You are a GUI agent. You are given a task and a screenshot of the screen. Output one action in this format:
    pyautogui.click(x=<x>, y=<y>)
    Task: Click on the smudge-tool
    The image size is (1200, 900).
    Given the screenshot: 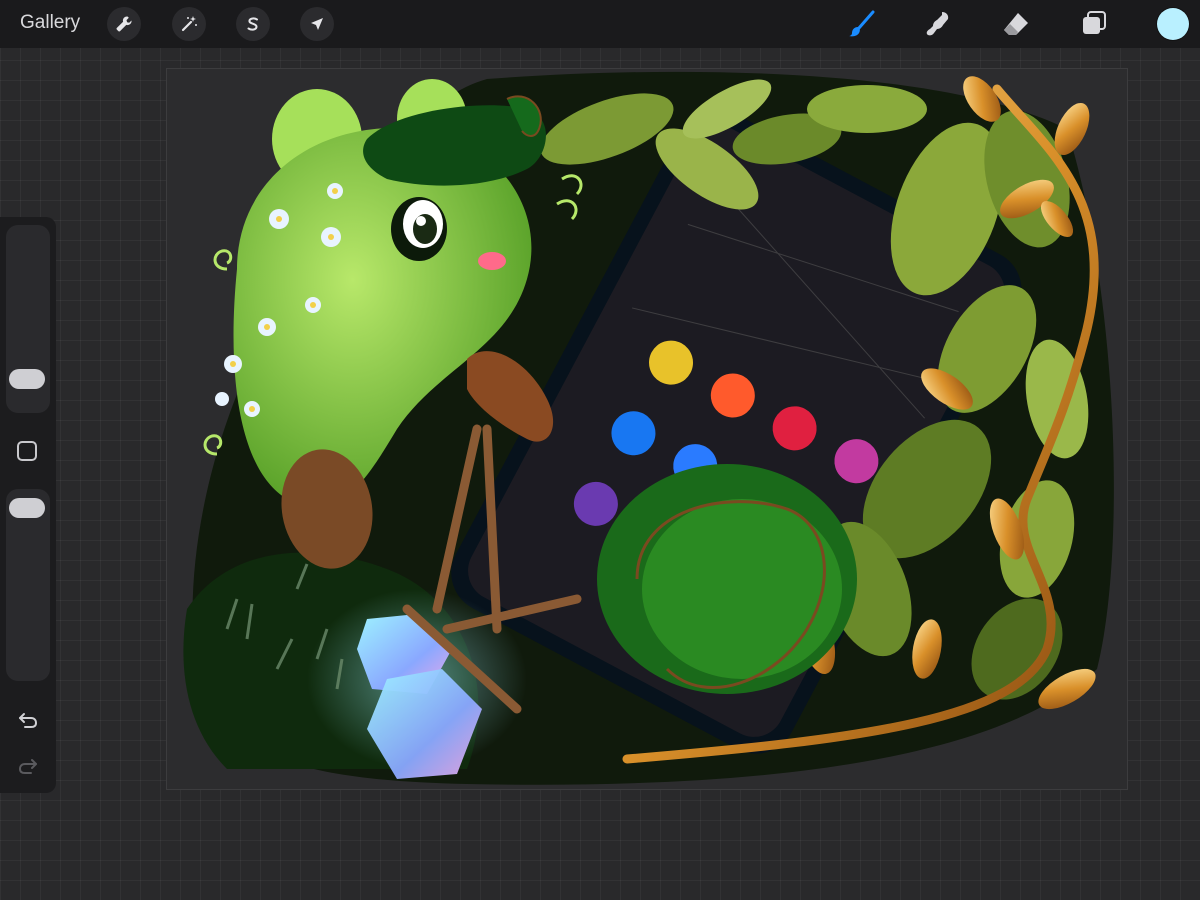 What is the action you would take?
    pyautogui.click(x=938, y=24)
    